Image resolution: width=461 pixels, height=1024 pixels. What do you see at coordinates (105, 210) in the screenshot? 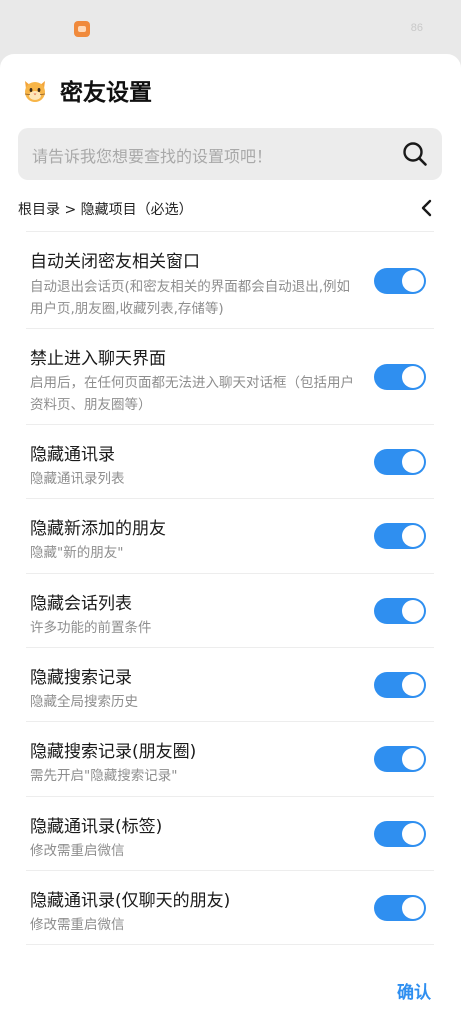
I see `breadcrumb: 根目录 > 隐藏项目（必选）` at bounding box center [105, 210].